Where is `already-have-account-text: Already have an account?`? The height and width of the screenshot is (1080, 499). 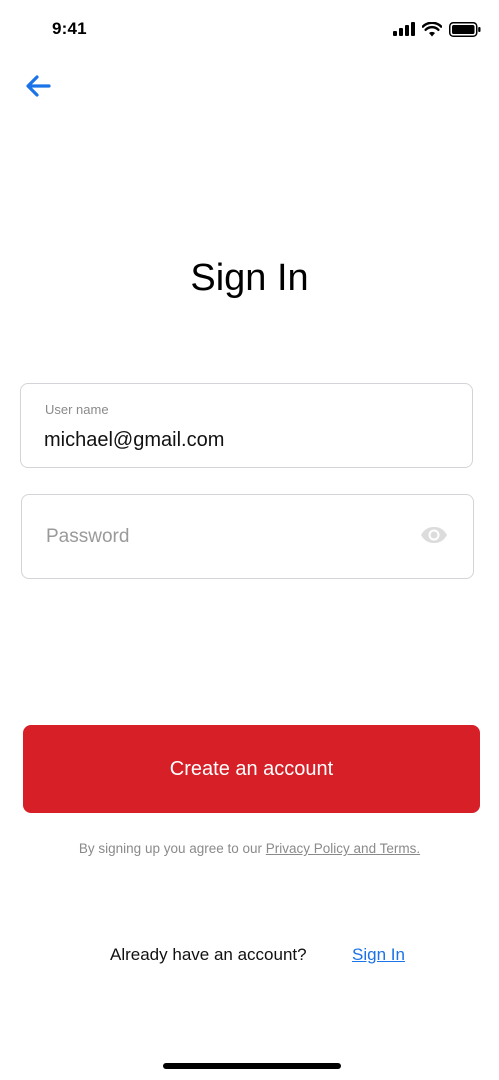
already-have-account-text: Already have an account? is located at coordinates (208, 954).